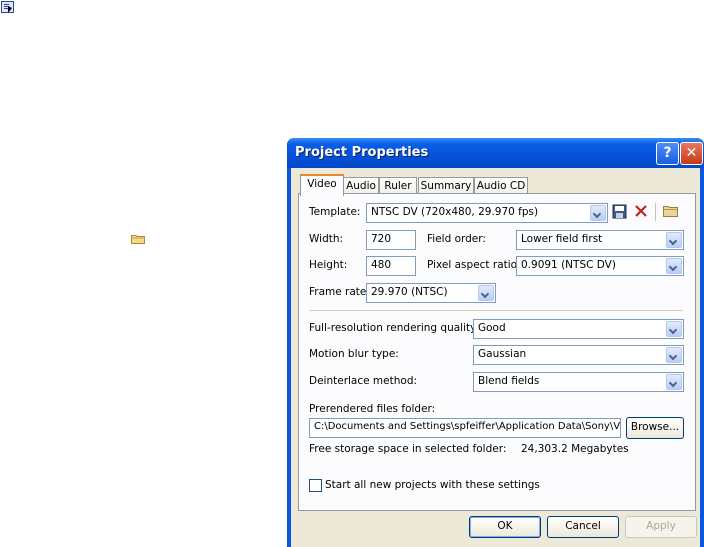  Describe the element at coordinates (354, 354) in the screenshot. I see `motion-blur-label: Motion blur type:` at that location.